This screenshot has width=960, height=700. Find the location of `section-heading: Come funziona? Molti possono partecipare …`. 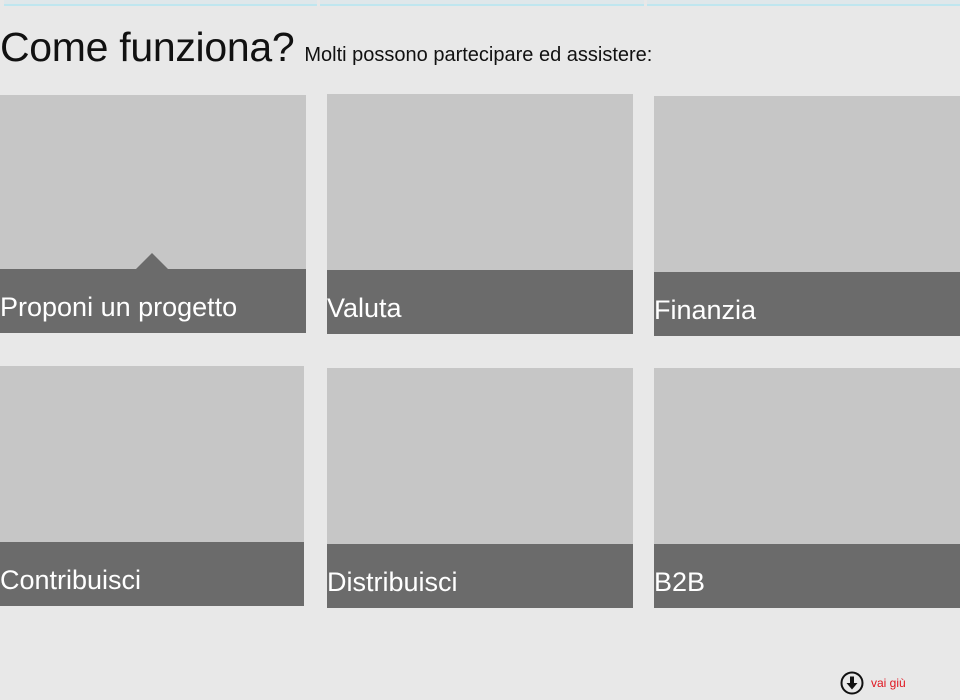

section-heading: Come funziona? Molti possono partecipare … is located at coordinates (326, 47).